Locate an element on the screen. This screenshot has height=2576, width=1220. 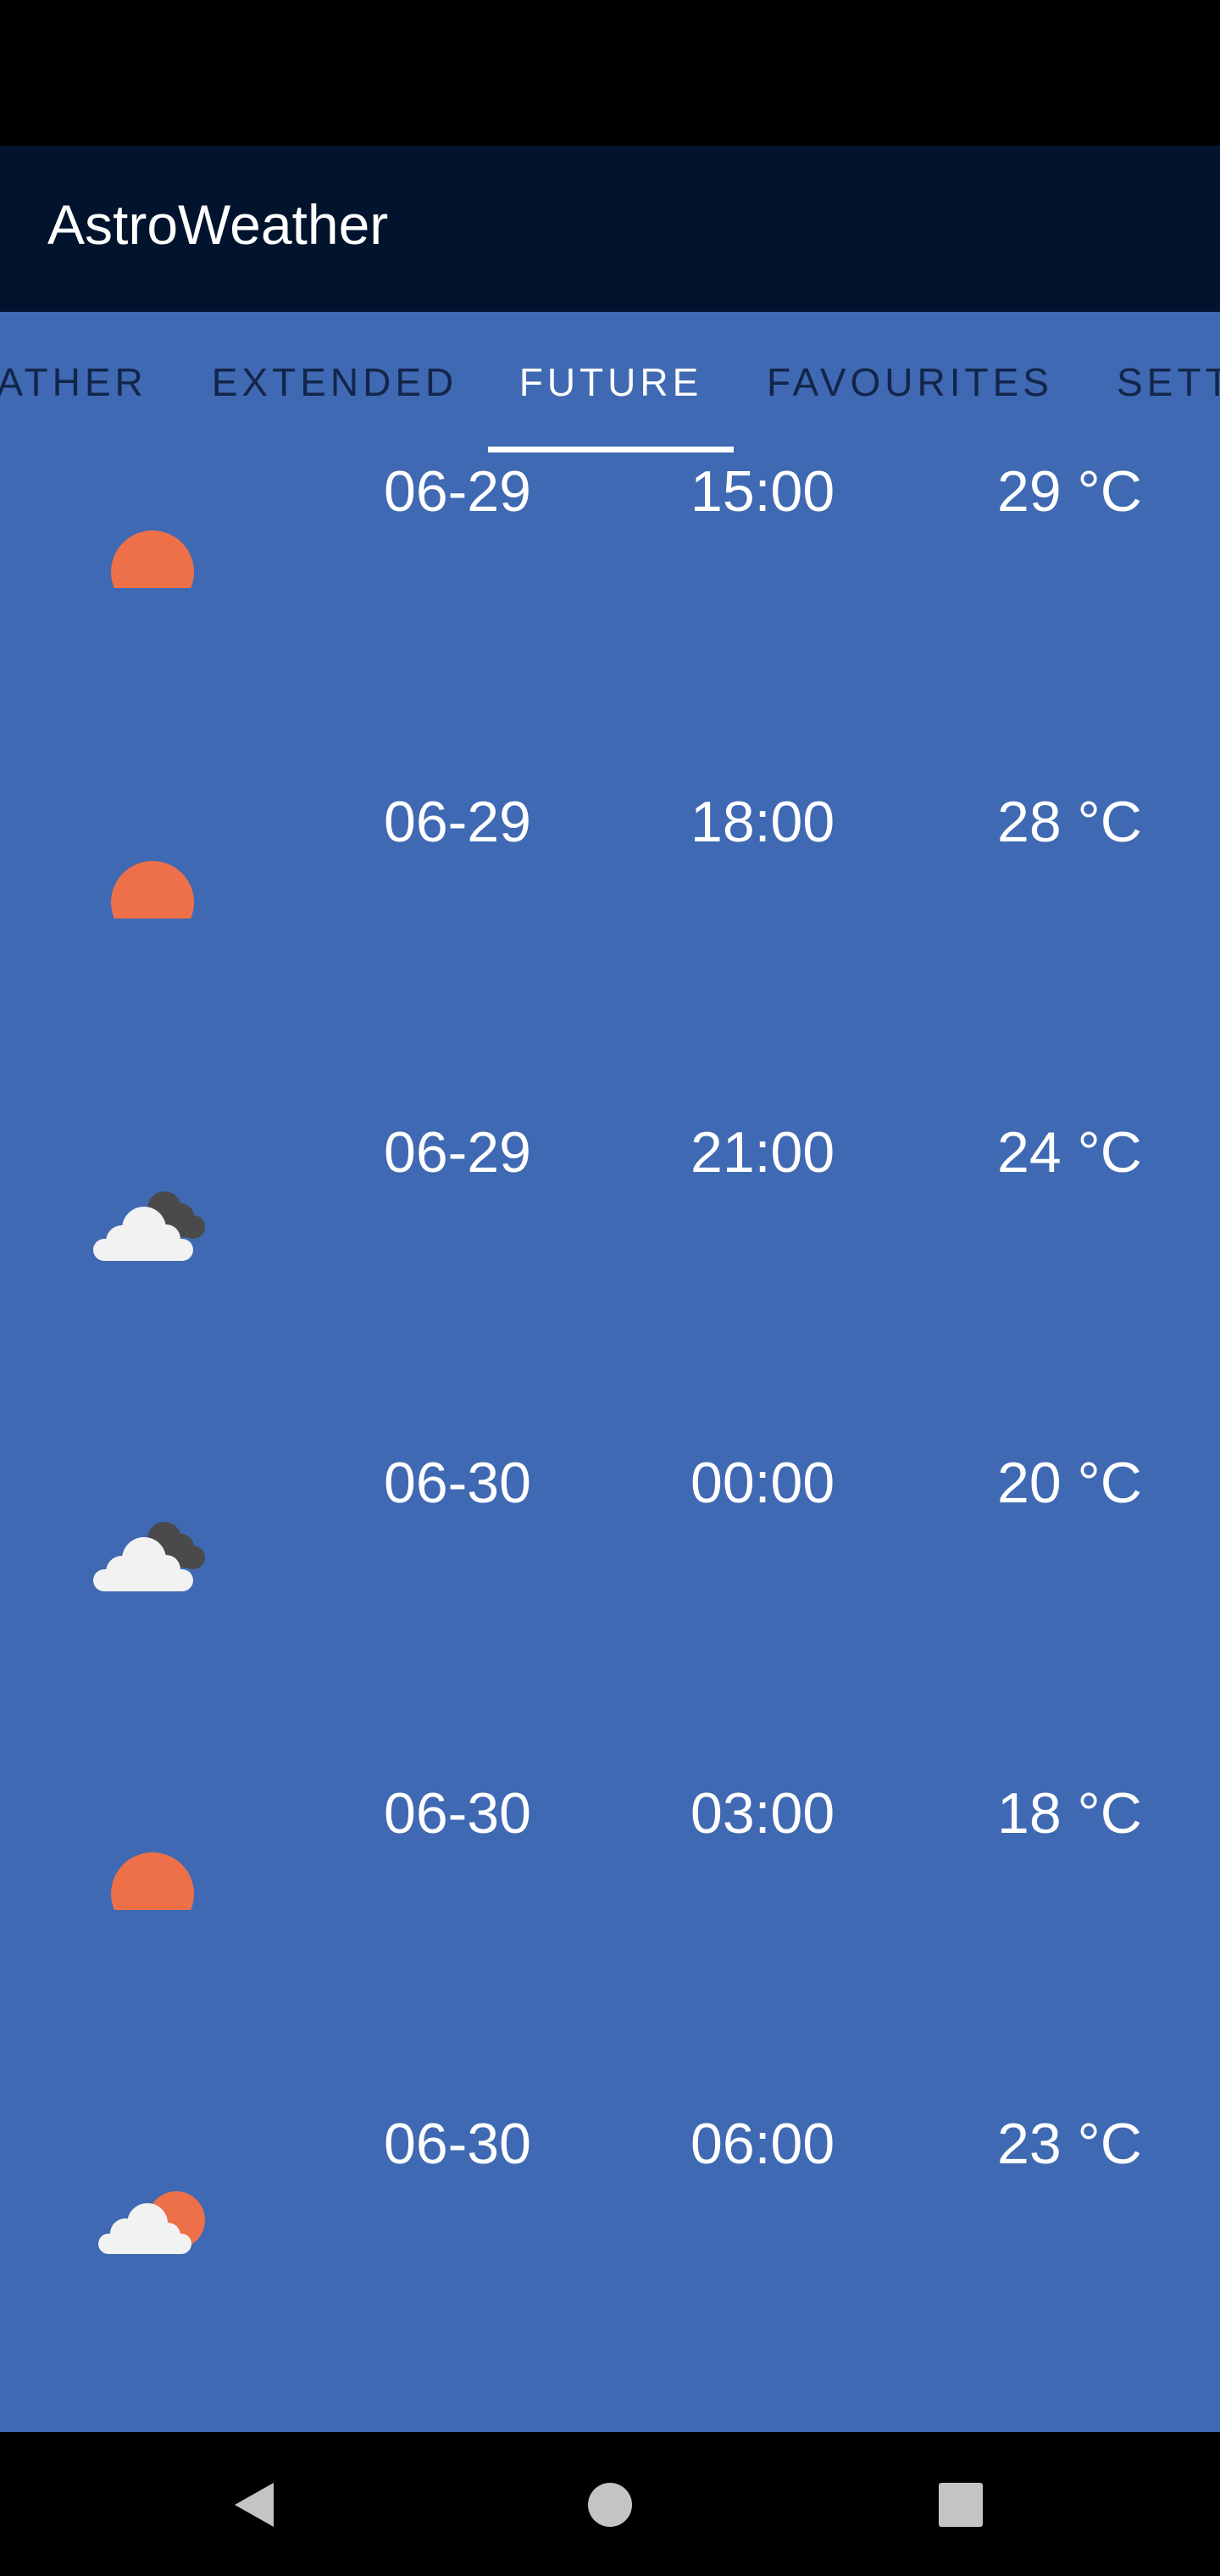
recents-icon is located at coordinates (961, 2505).